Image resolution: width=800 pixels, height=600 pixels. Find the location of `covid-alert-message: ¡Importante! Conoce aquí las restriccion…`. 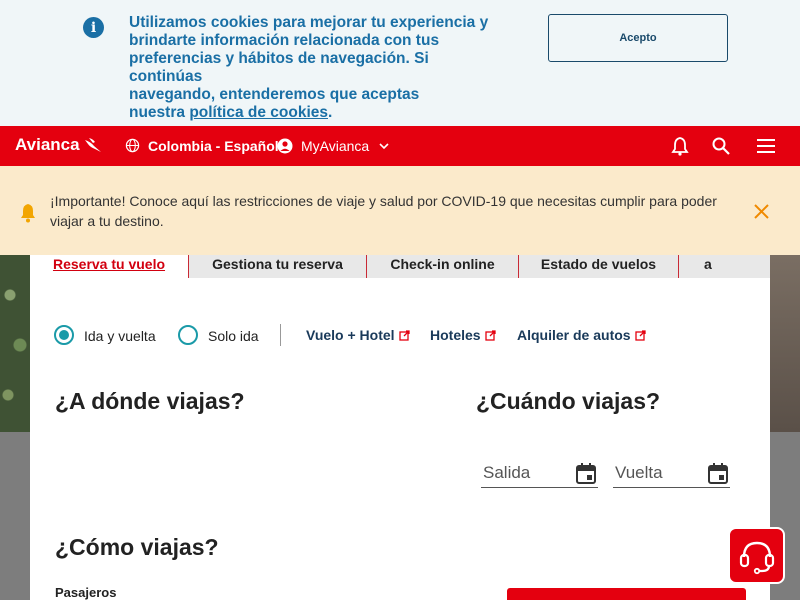

covid-alert-message: ¡Importante! Conoce aquí las restriccion… is located at coordinates (400, 211).